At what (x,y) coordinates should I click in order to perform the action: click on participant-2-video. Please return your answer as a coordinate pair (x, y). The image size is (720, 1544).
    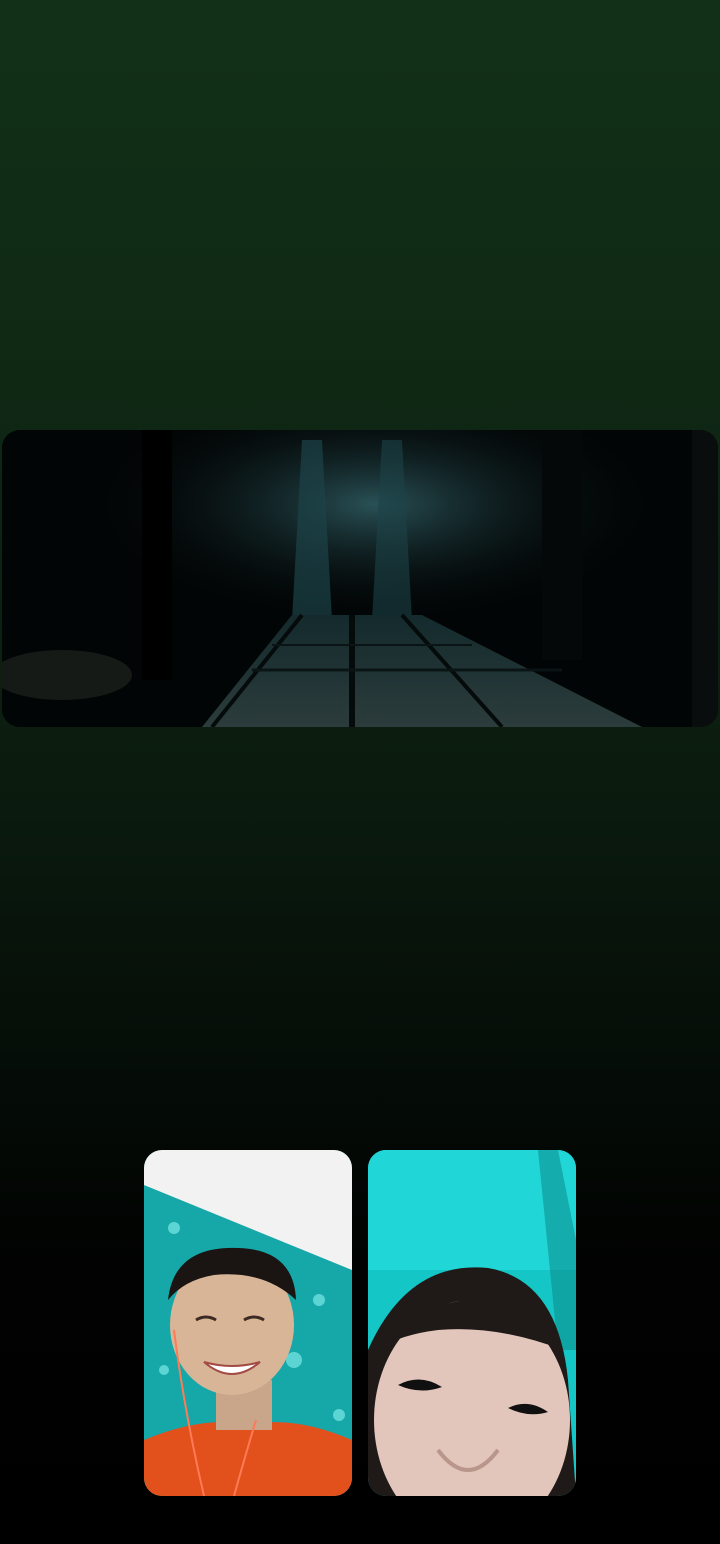
    Looking at the image, I should click on (472, 1323).